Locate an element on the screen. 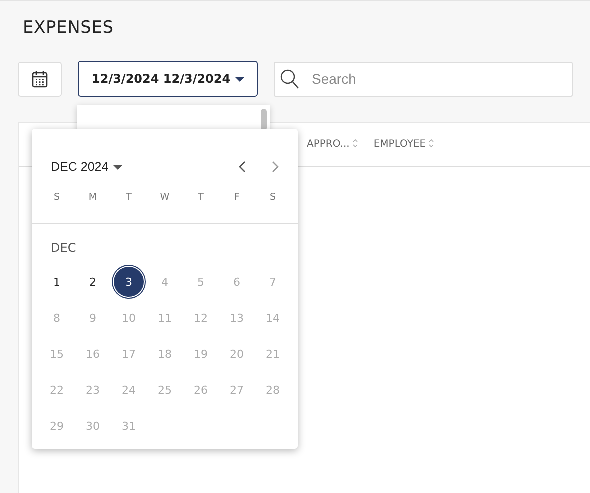 The height and width of the screenshot is (493, 590). search-icon is located at coordinates (290, 79).